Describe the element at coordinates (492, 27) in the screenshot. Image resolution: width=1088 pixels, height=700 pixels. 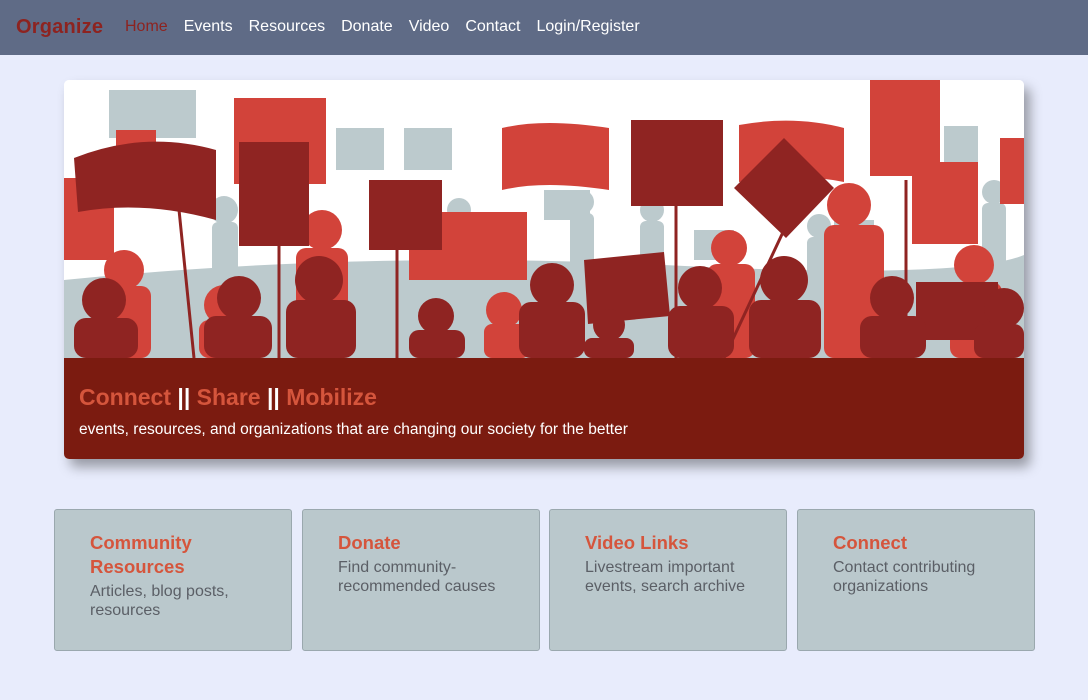
I see `nav-link-contact: Contact` at that location.